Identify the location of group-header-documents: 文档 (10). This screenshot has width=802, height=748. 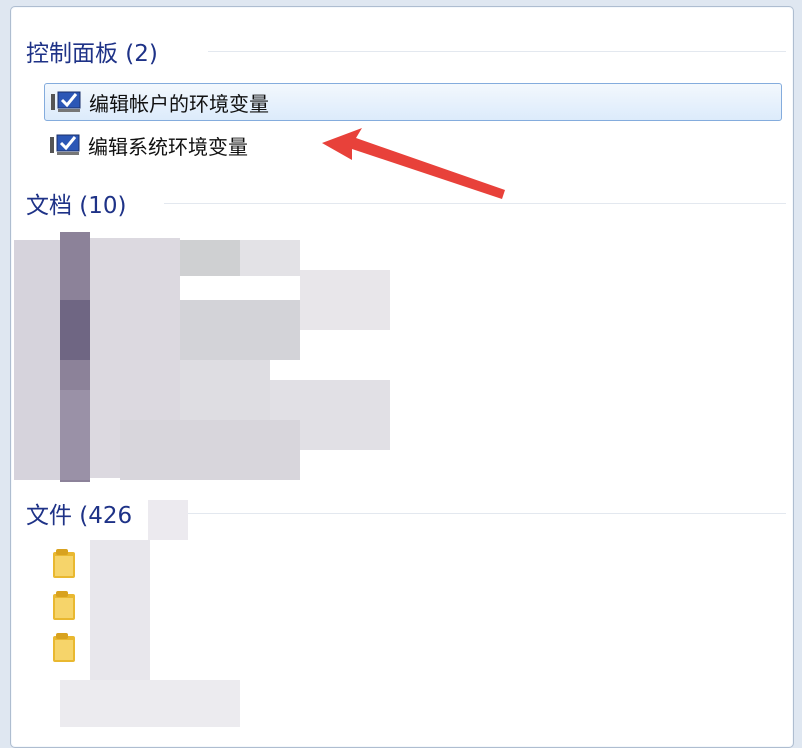
(406, 203).